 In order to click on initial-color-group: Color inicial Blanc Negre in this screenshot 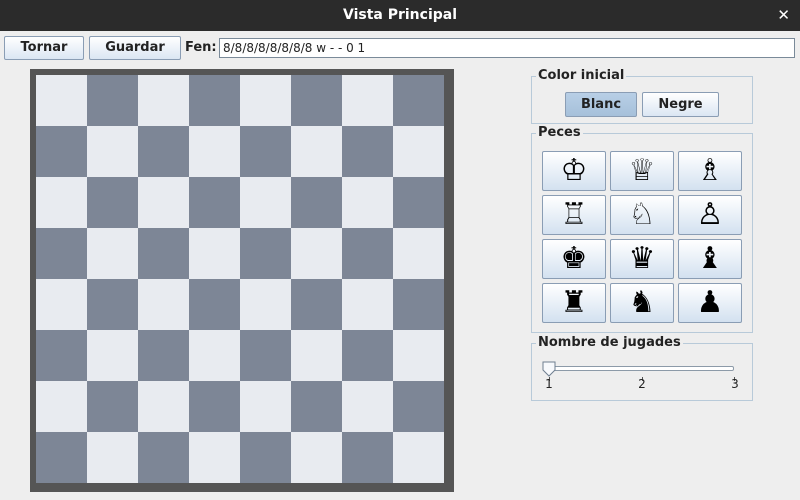, I will do `click(642, 96)`.